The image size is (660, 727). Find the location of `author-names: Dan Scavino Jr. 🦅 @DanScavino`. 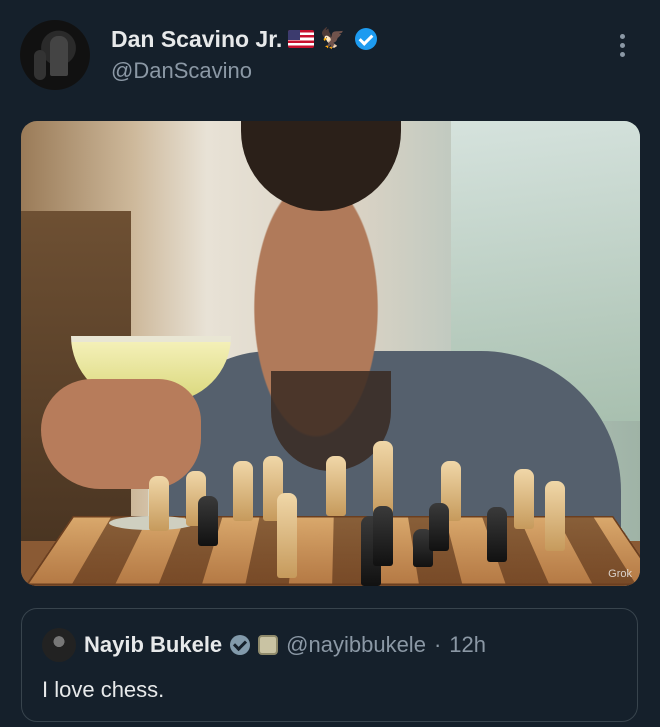

author-names: Dan Scavino Jr. 🦅 @DanScavino is located at coordinates (244, 54).